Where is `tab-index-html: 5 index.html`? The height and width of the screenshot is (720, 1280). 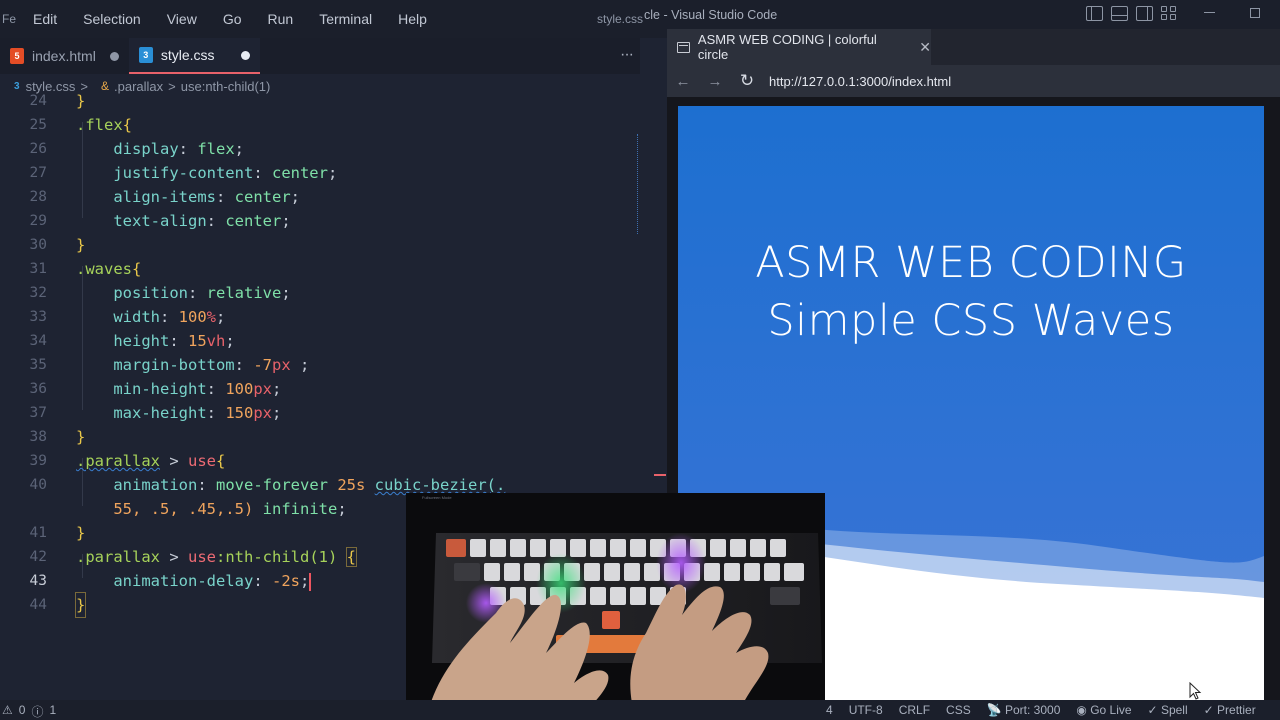
tab-index-html: 5 index.html is located at coordinates (64, 56).